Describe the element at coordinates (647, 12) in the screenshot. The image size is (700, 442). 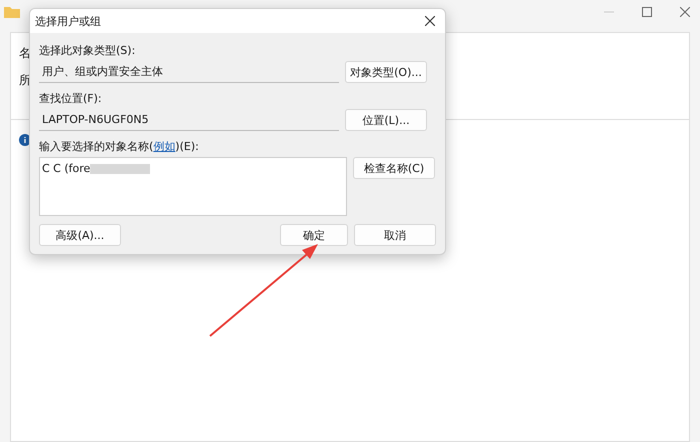
I see `maximize-icon` at that location.